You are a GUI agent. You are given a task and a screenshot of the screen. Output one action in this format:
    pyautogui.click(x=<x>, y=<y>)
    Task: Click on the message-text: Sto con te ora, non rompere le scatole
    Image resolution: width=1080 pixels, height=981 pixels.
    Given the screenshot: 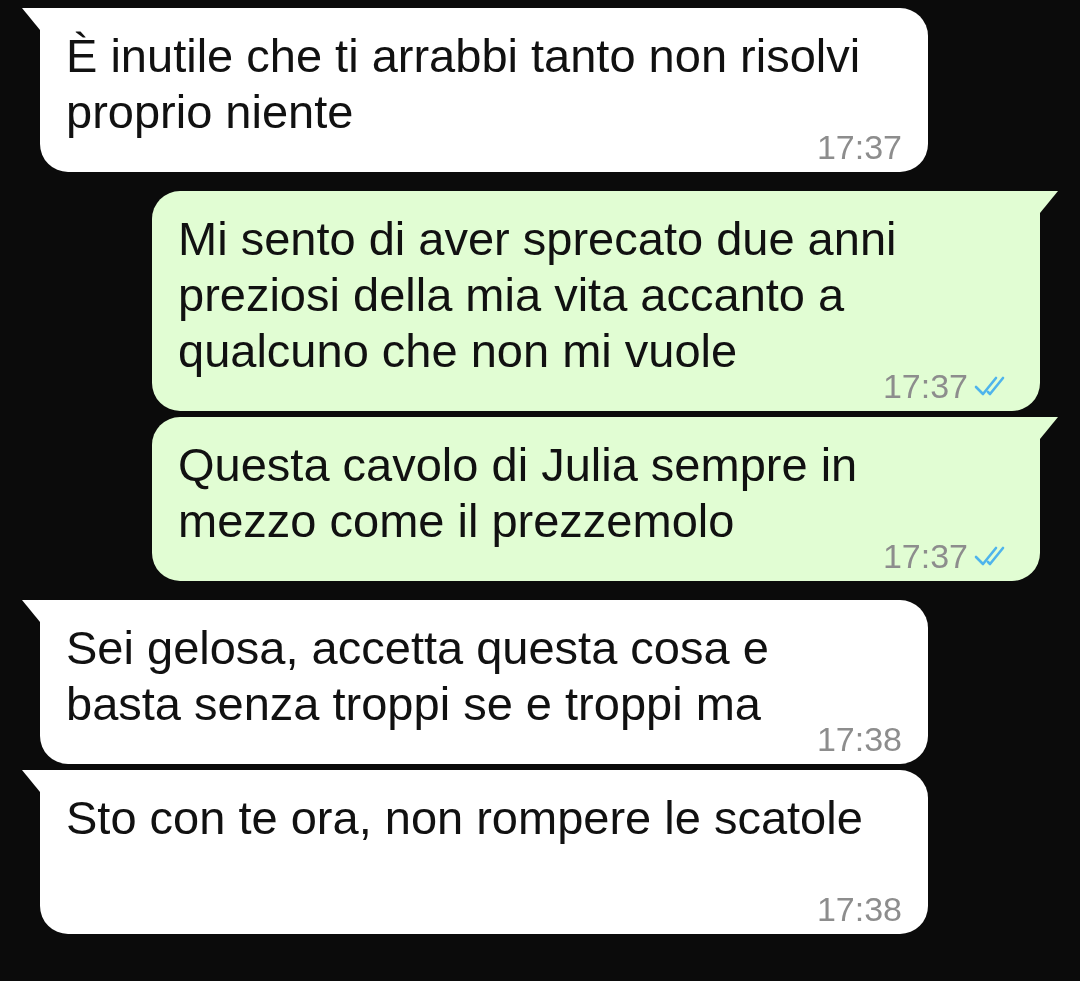 What is the action you would take?
    pyautogui.click(x=464, y=817)
    